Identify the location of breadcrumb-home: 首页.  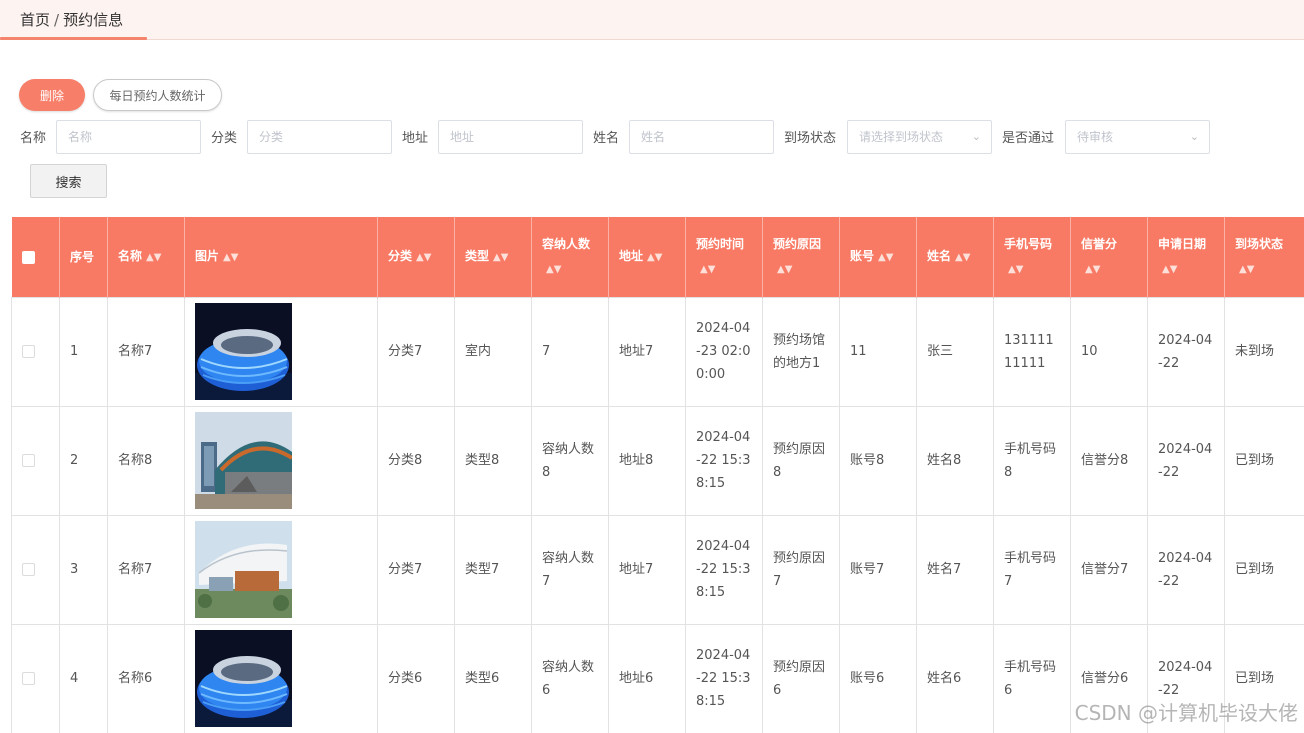
(35, 20).